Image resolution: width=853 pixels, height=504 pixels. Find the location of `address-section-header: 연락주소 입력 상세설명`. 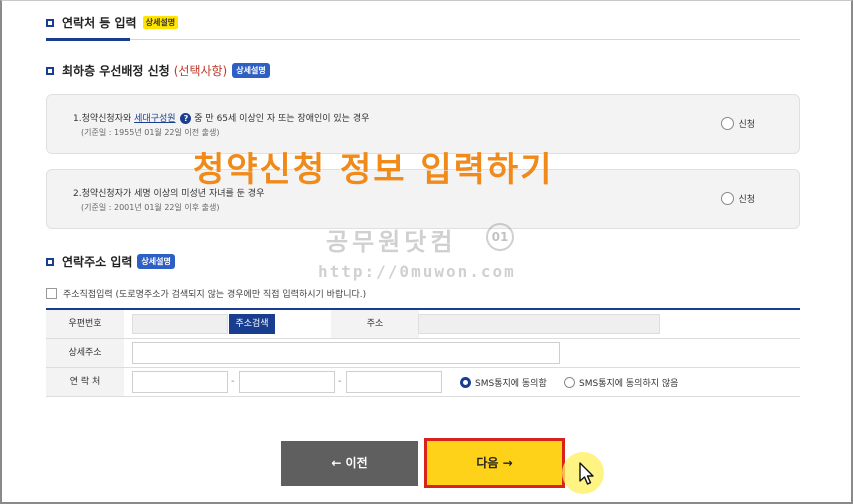

address-section-header: 연락주소 입력 상세설명 is located at coordinates (110, 261).